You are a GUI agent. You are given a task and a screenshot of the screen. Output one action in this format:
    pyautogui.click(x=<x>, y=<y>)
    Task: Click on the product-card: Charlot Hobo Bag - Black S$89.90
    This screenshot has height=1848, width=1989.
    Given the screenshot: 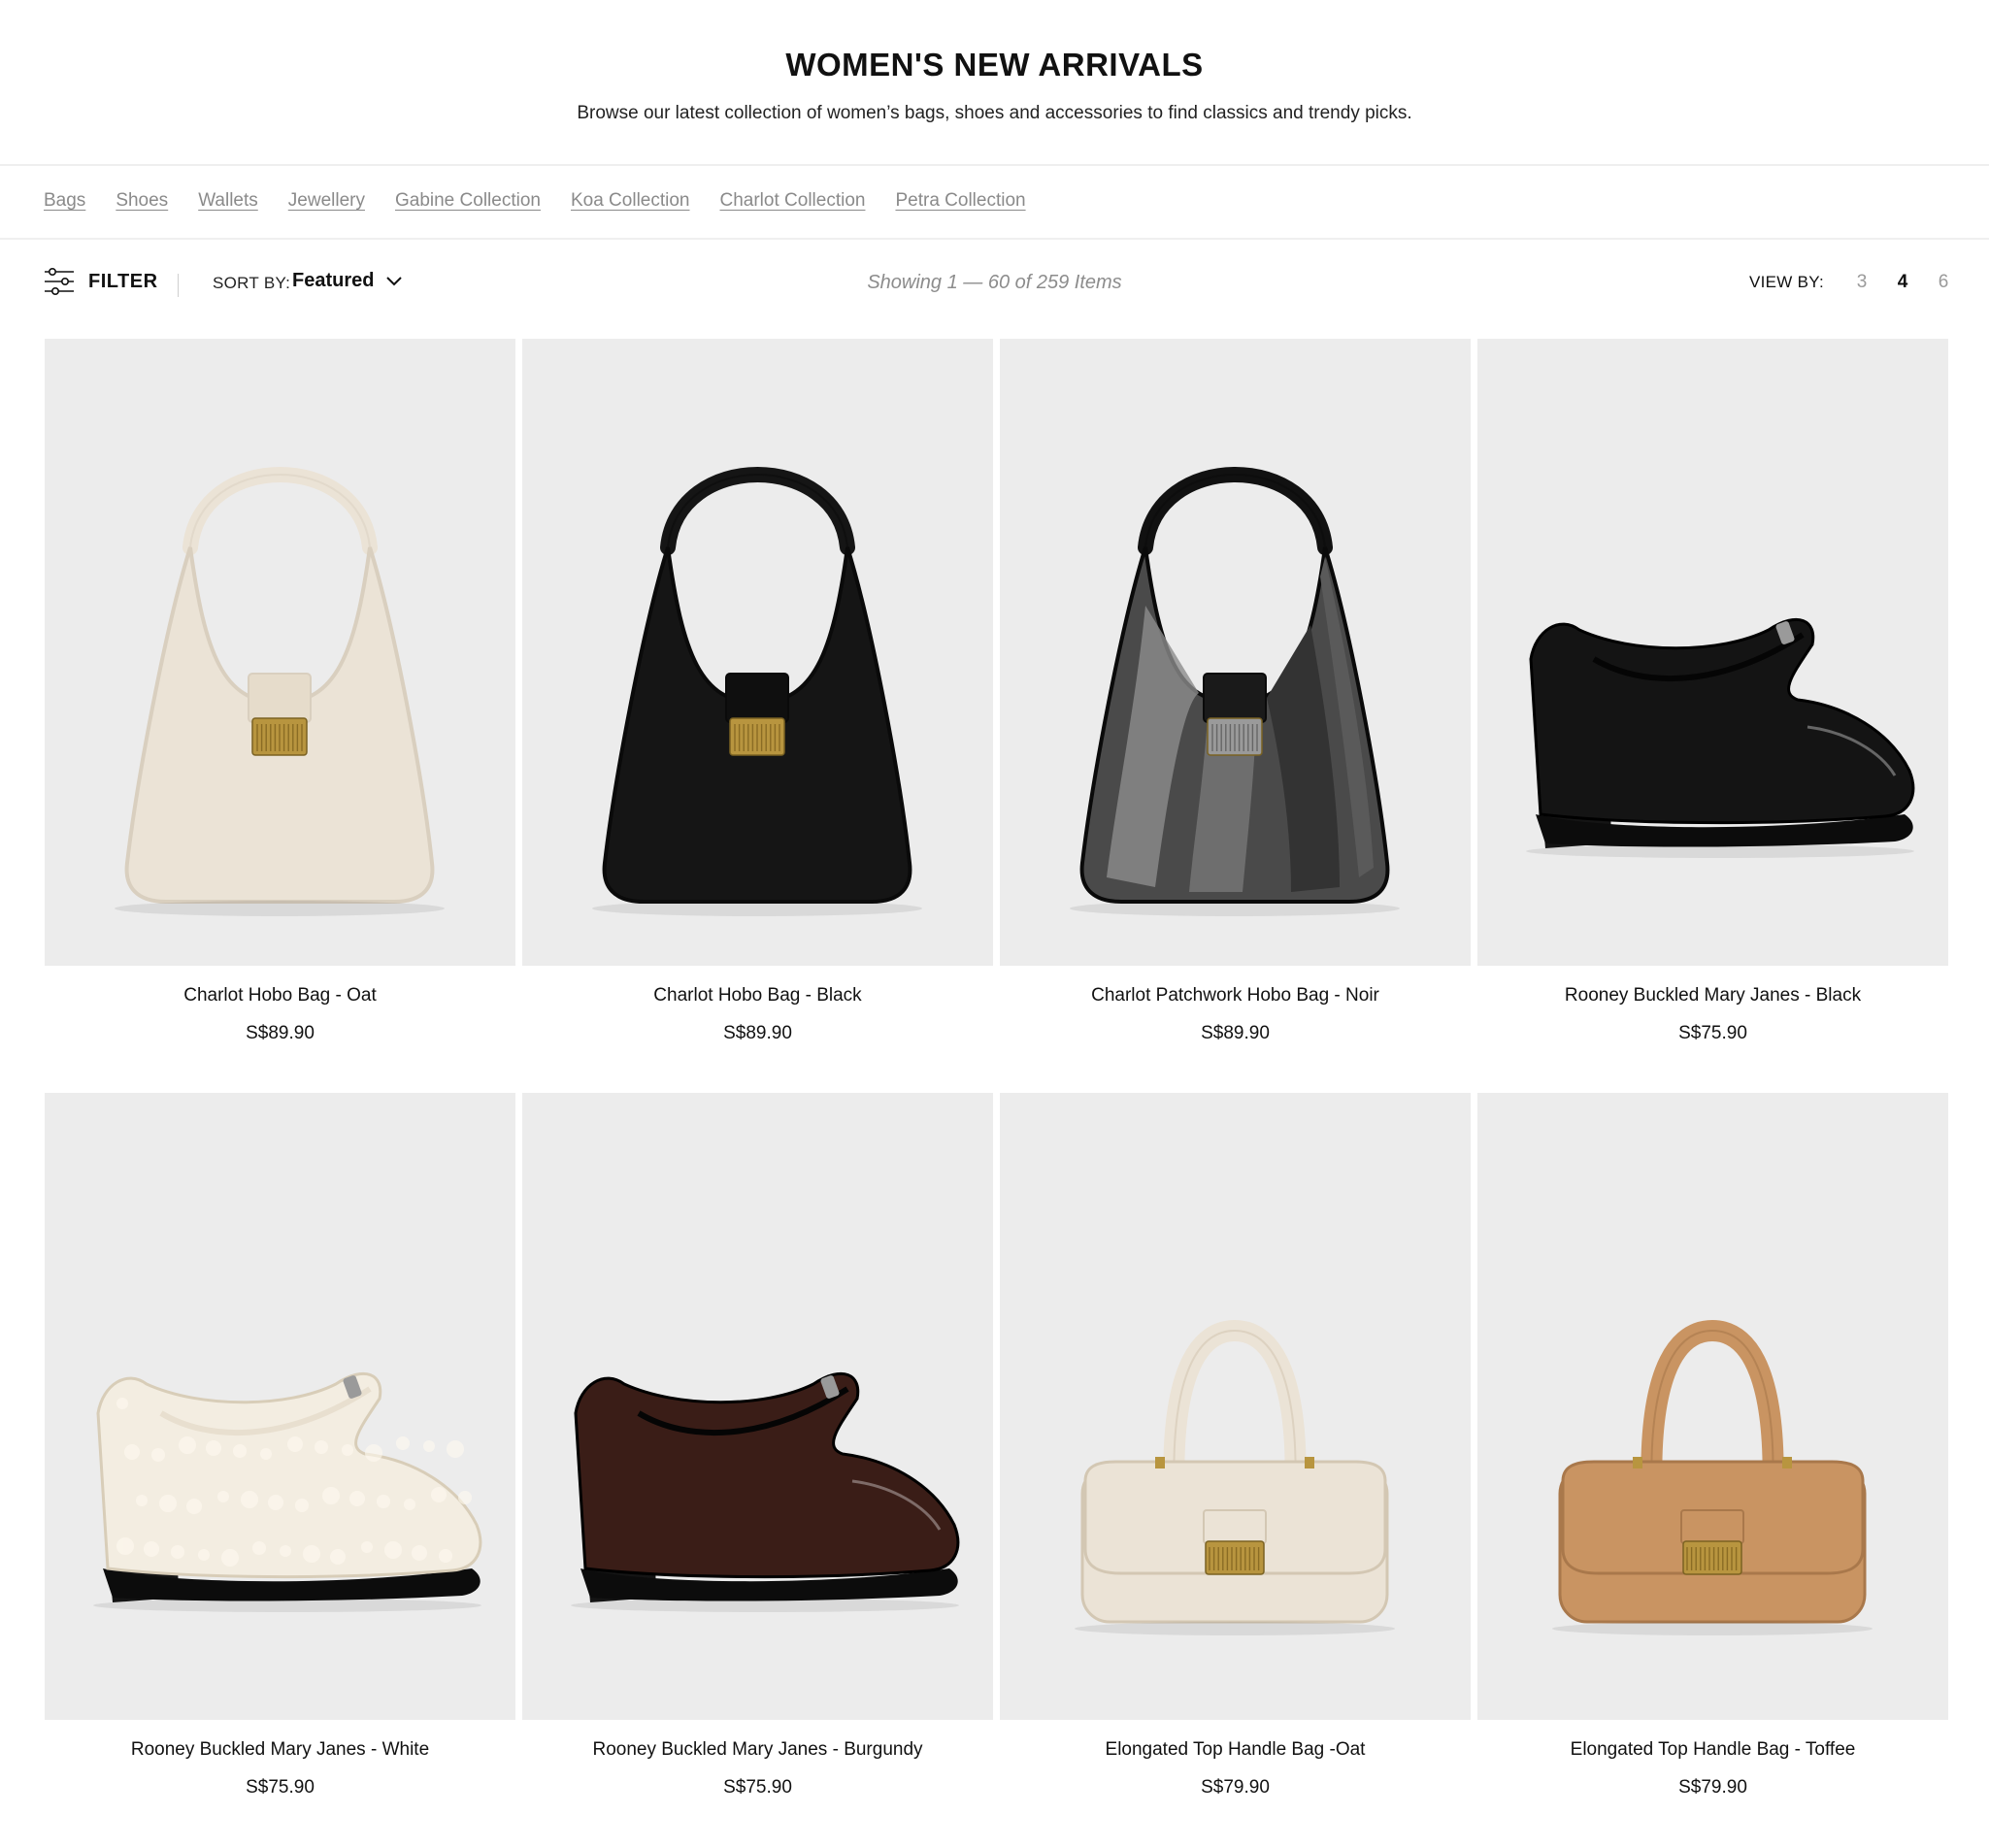 What is the action you would take?
    pyautogui.click(x=757, y=716)
    